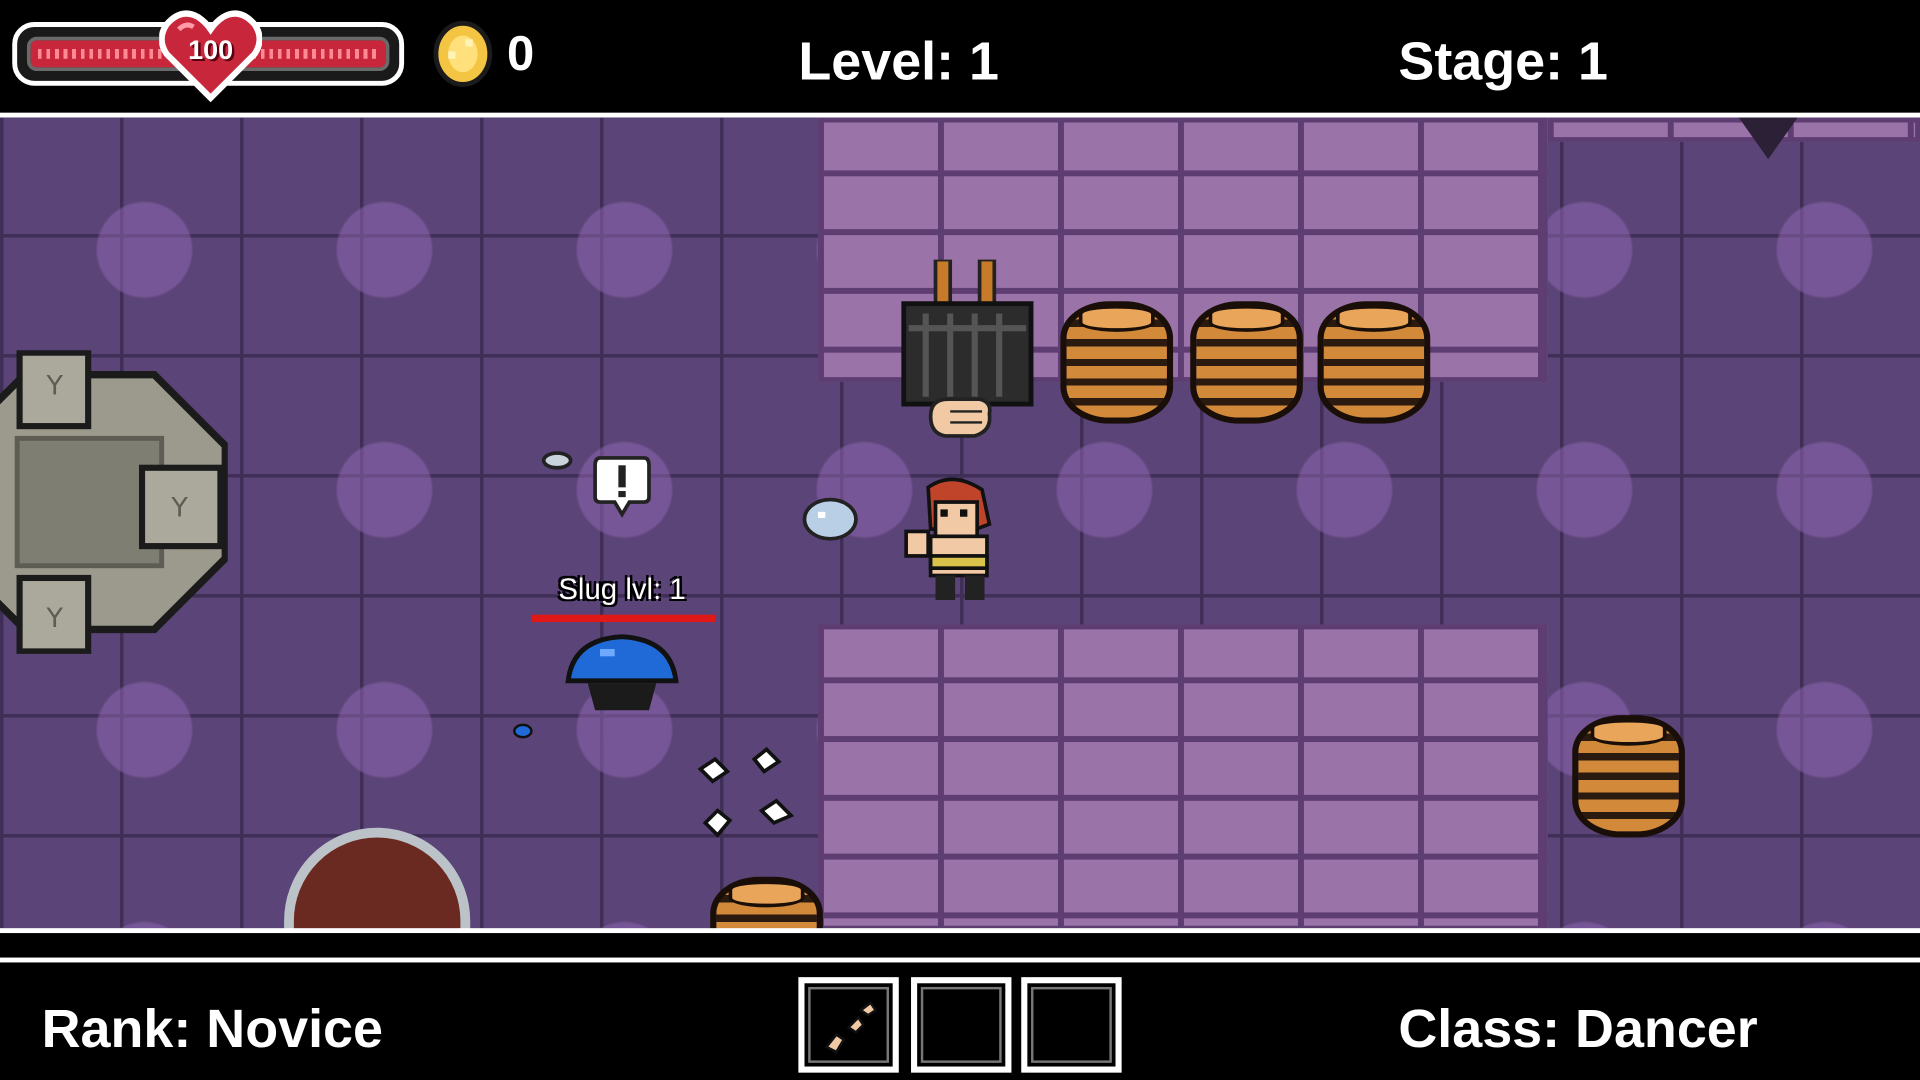  Describe the element at coordinates (851, 1027) in the screenshot. I see `dance-skill-icon` at that location.